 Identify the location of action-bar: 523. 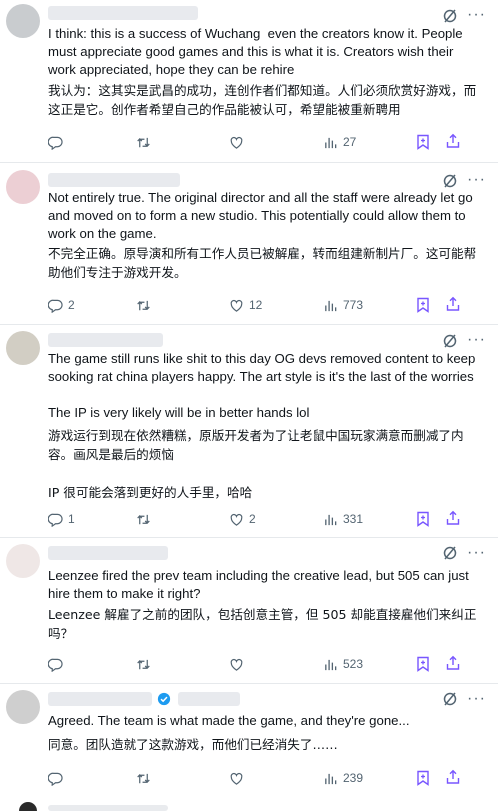
(268, 664).